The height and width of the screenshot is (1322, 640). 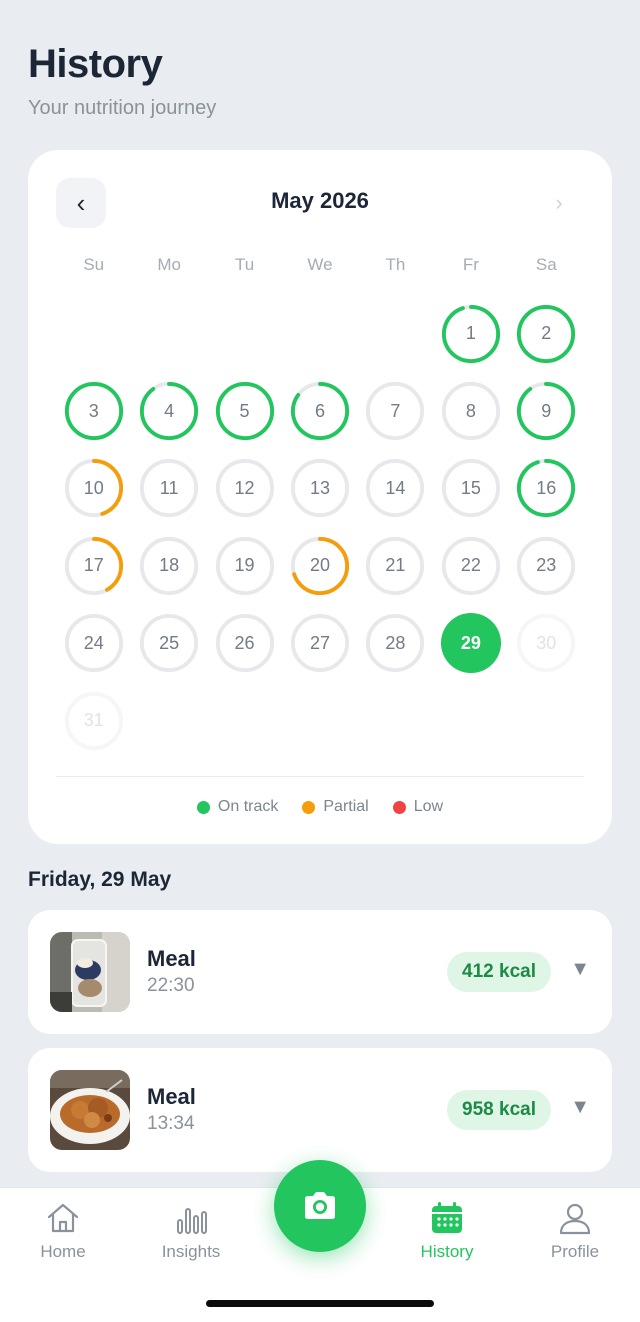 I want to click on tab-label: History, so click(x=447, y=1251).